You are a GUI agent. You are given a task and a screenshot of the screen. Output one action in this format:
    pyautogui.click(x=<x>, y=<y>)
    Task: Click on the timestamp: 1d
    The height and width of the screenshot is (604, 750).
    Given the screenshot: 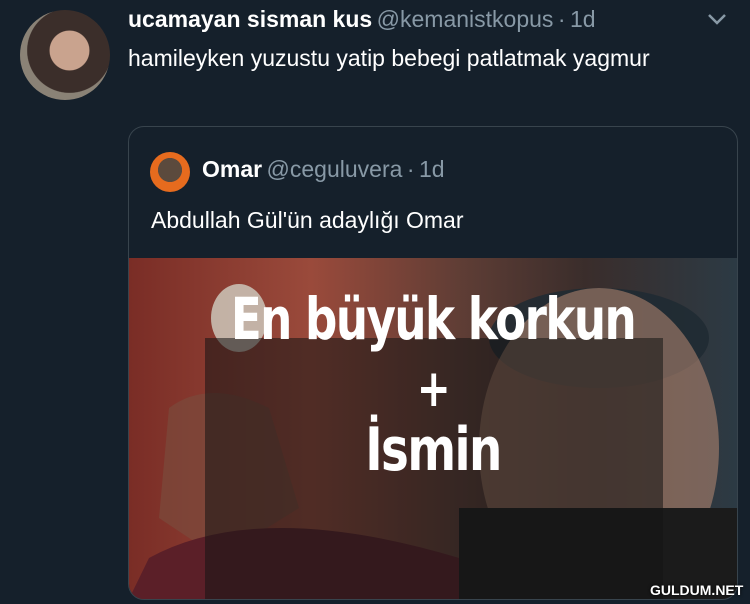 What is the action you would take?
    pyautogui.click(x=583, y=19)
    